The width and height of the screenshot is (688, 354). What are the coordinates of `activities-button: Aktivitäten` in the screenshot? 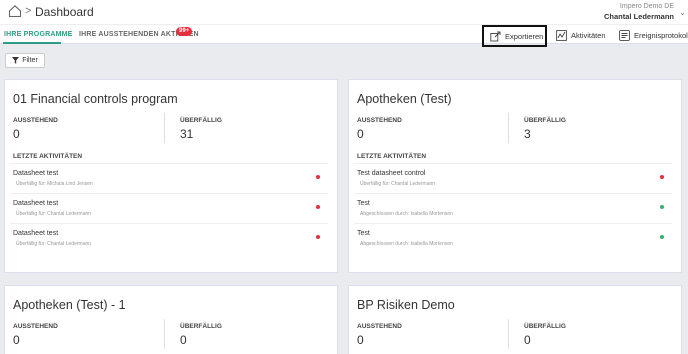 It's located at (581, 35).